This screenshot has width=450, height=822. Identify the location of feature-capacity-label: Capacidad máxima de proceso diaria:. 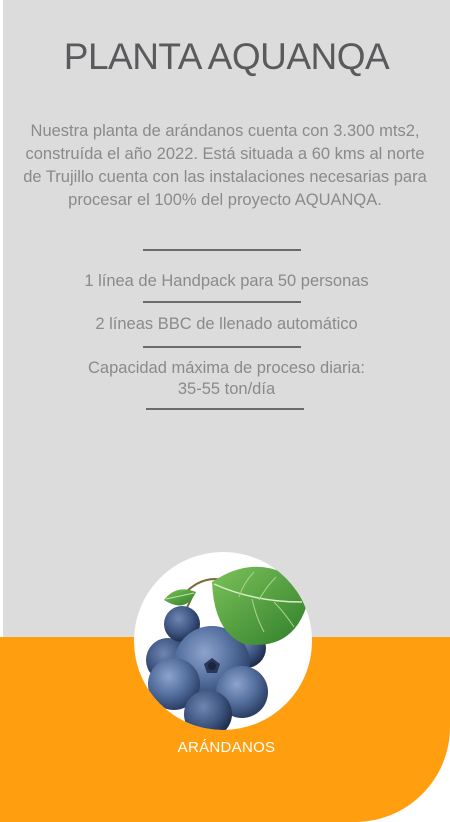
(226, 368).